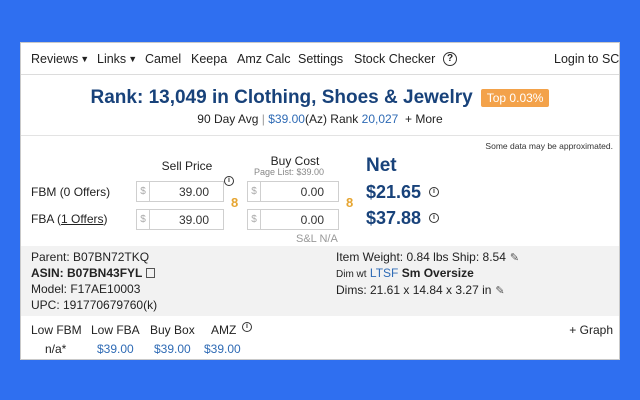  Describe the element at coordinates (56, 349) in the screenshot. I see `low-fbm-value: n/a*` at that location.